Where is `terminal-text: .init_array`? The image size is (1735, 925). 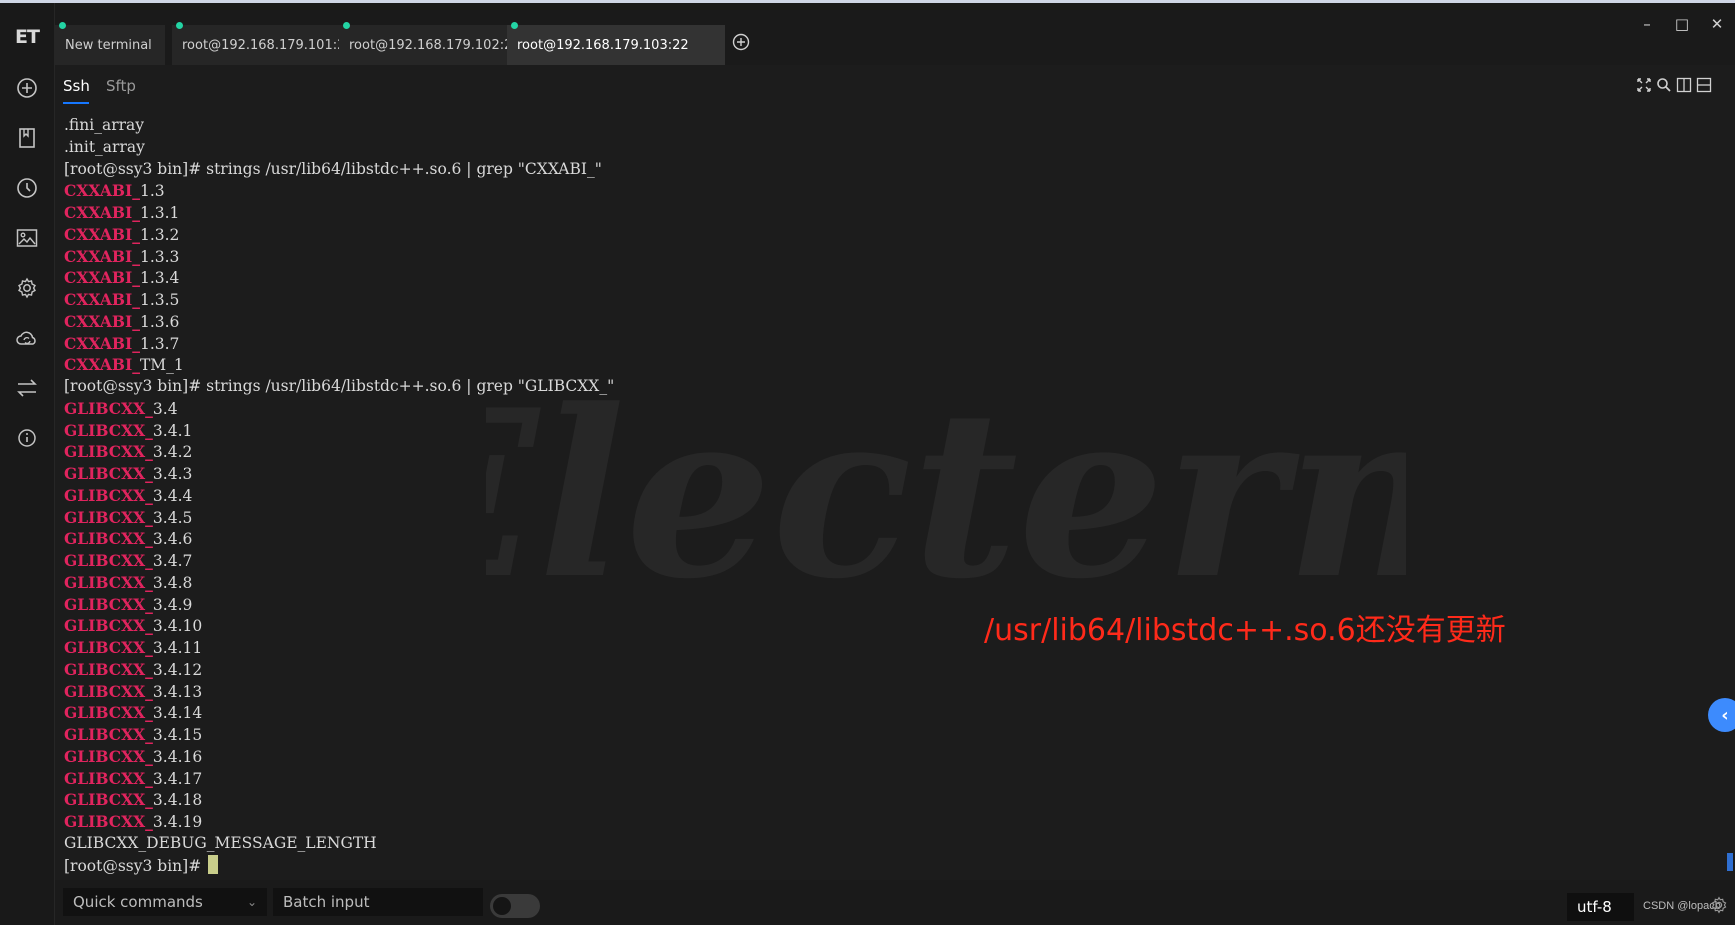
terminal-text: .init_array is located at coordinates (104, 146).